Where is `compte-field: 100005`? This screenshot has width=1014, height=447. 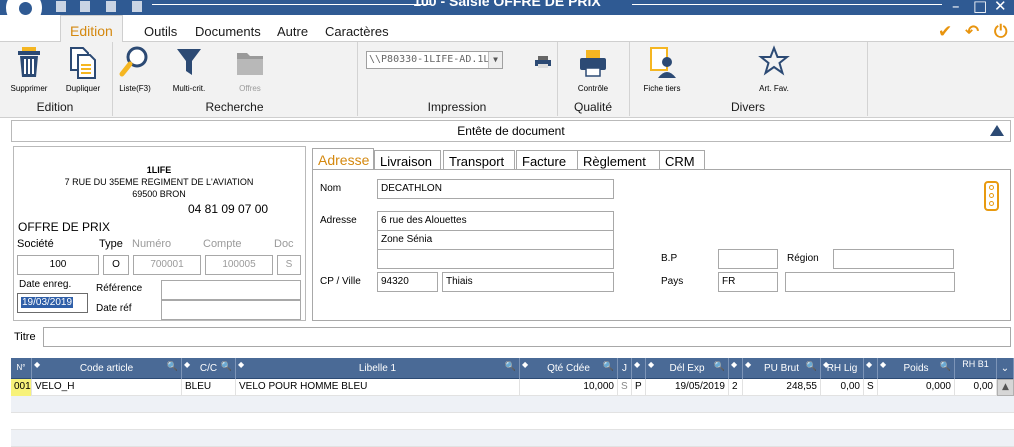 compte-field: 100005 is located at coordinates (239, 265).